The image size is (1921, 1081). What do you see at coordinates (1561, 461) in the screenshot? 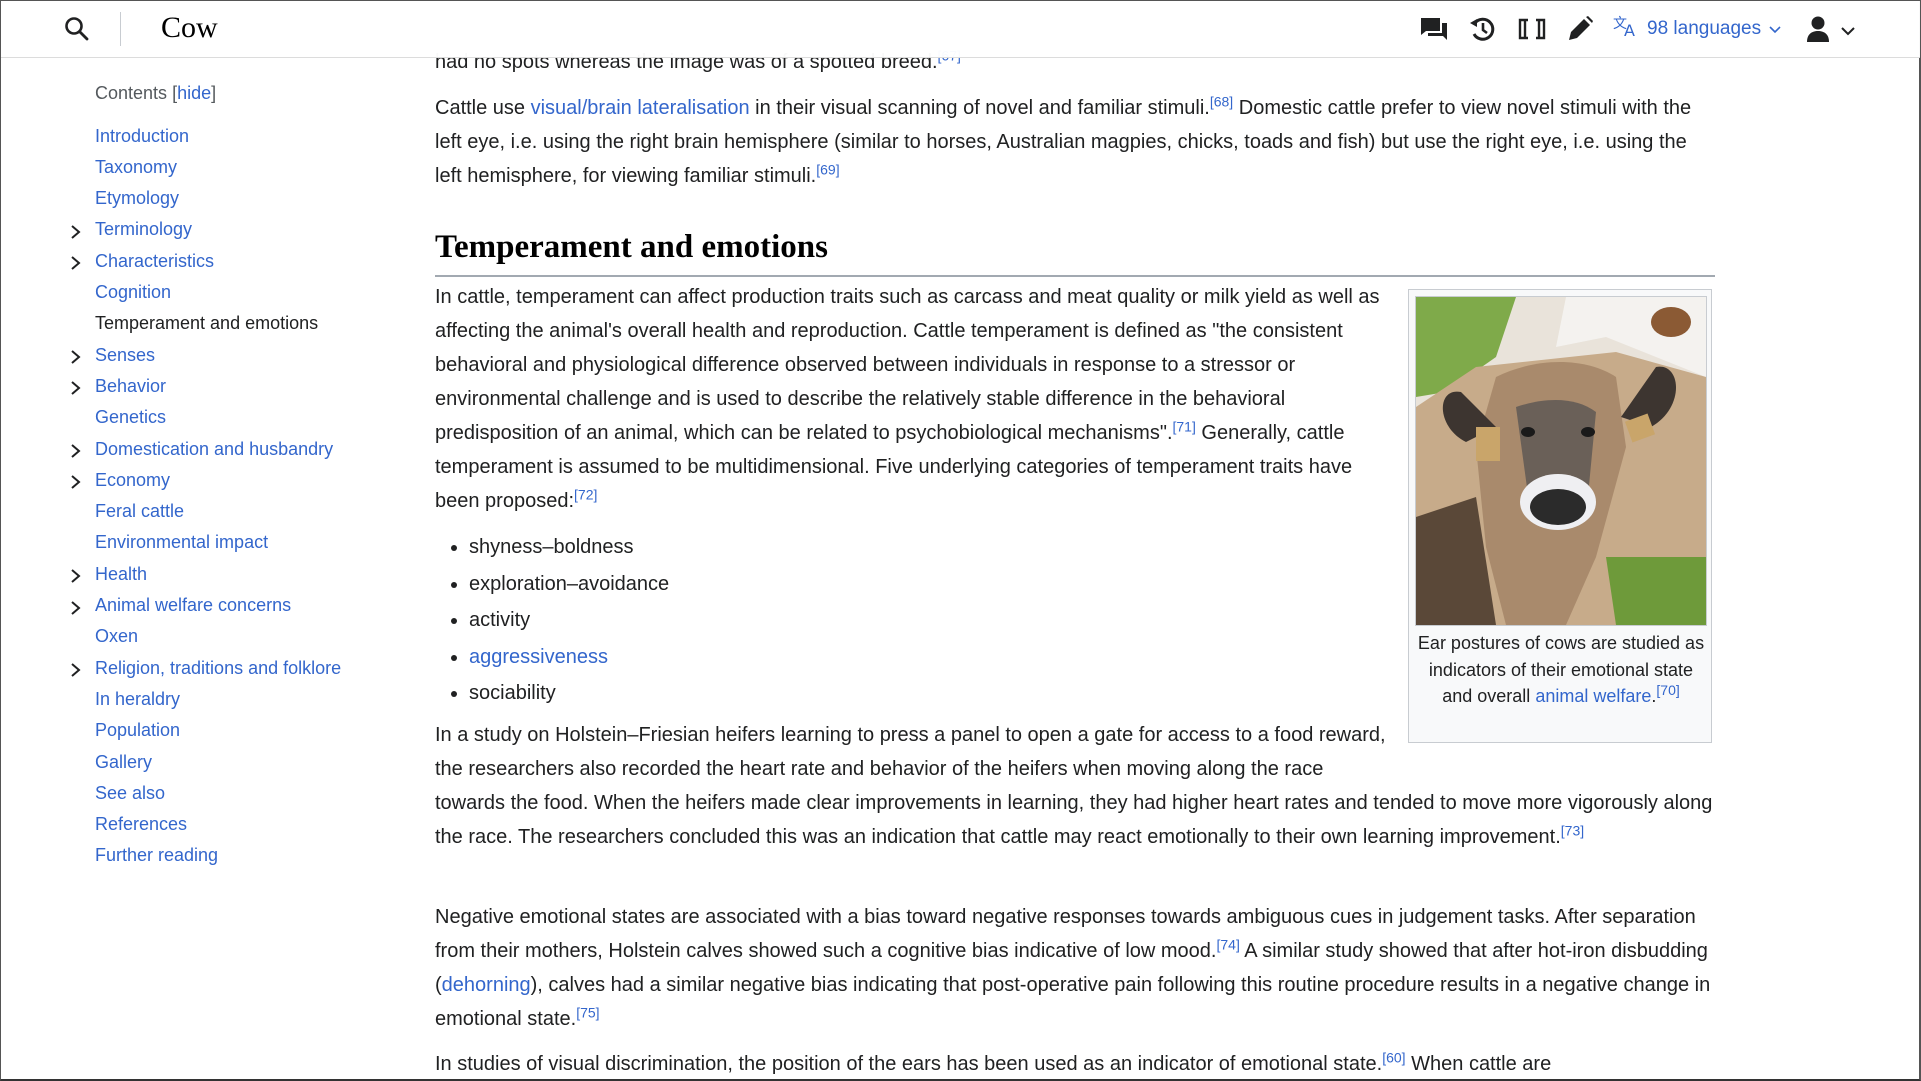
I see `cow-photo` at bounding box center [1561, 461].